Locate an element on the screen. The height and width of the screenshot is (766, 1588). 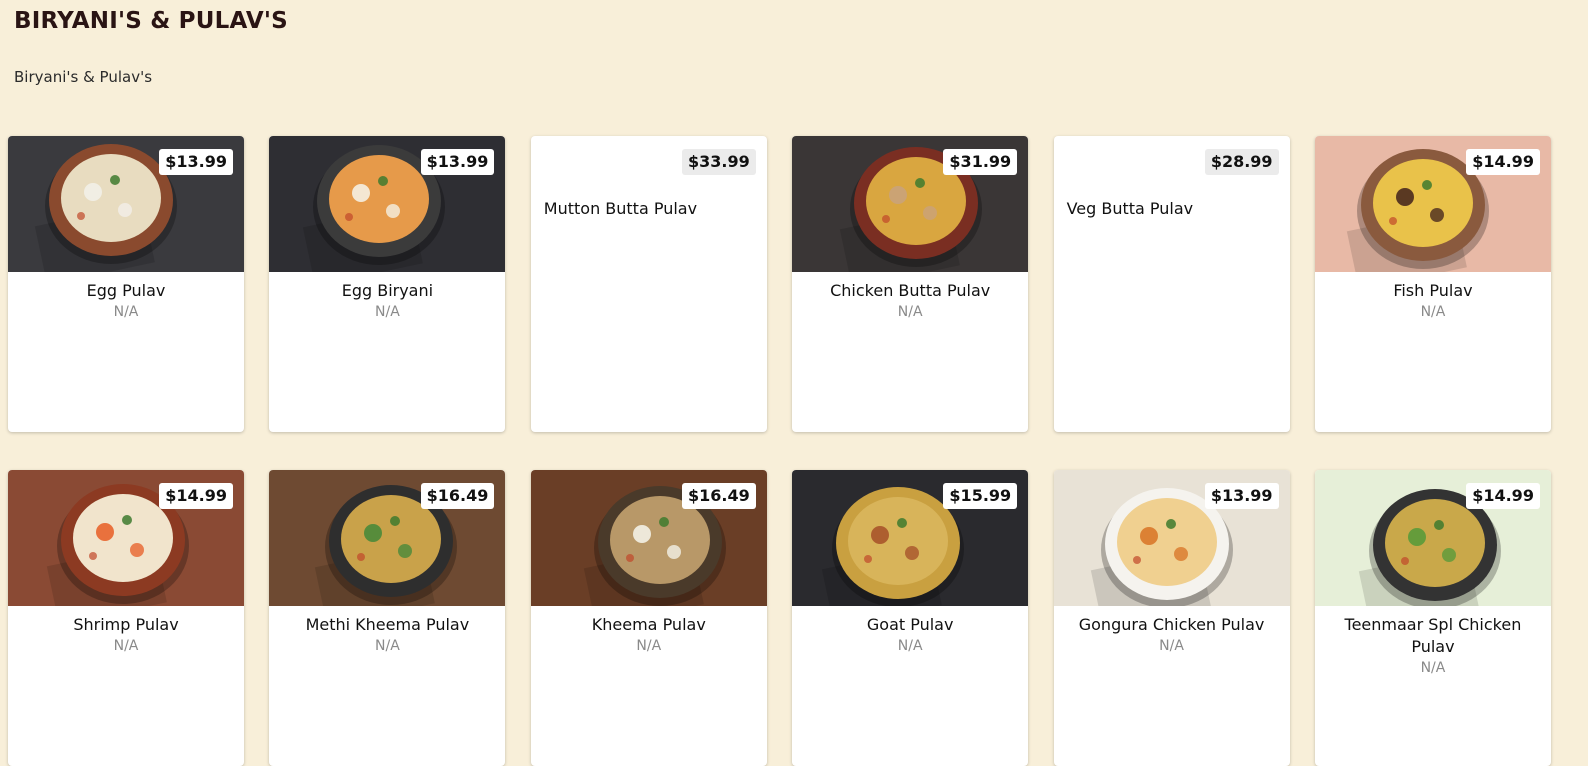
menu-item-card: $14.99 Teenmaar Spl Chicken Pulav N/A is located at coordinates (1432, 618).